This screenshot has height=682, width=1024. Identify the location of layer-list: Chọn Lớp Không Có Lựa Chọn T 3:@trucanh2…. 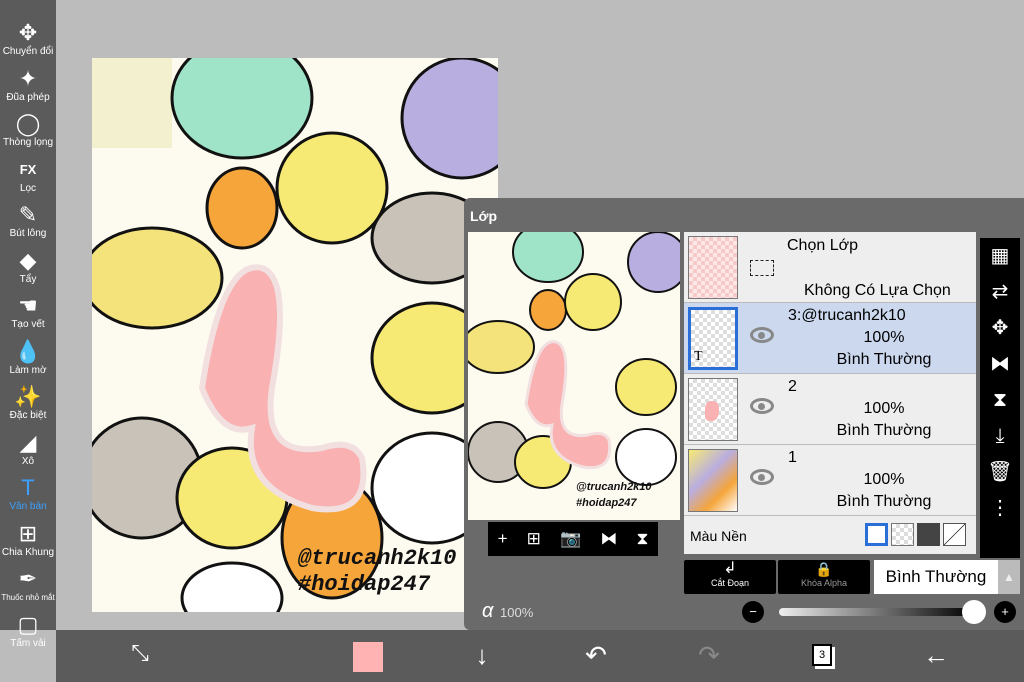
(830, 393).